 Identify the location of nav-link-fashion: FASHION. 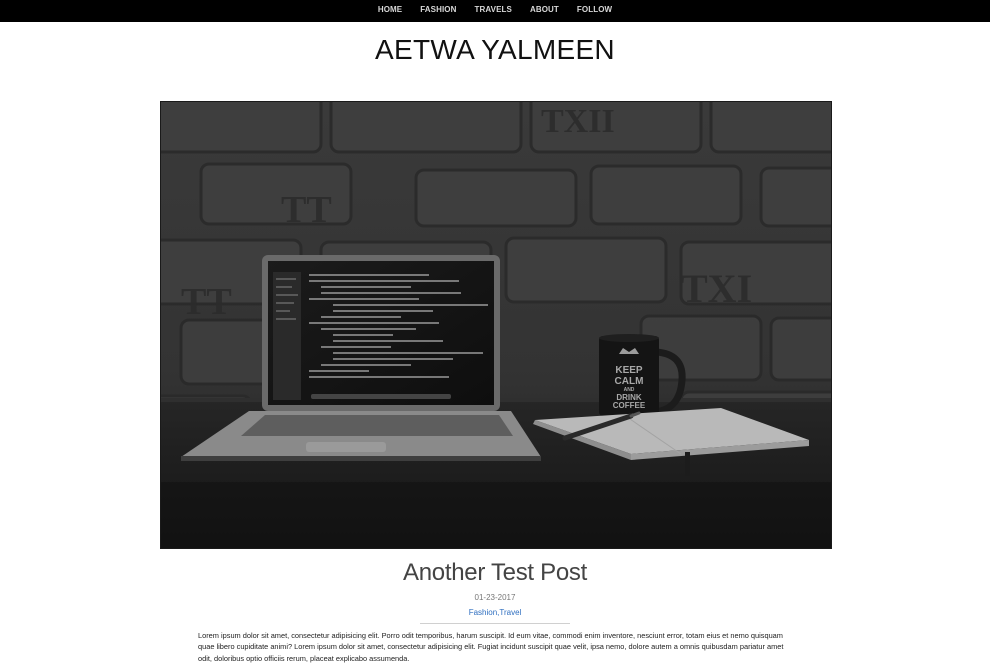
(438, 11).